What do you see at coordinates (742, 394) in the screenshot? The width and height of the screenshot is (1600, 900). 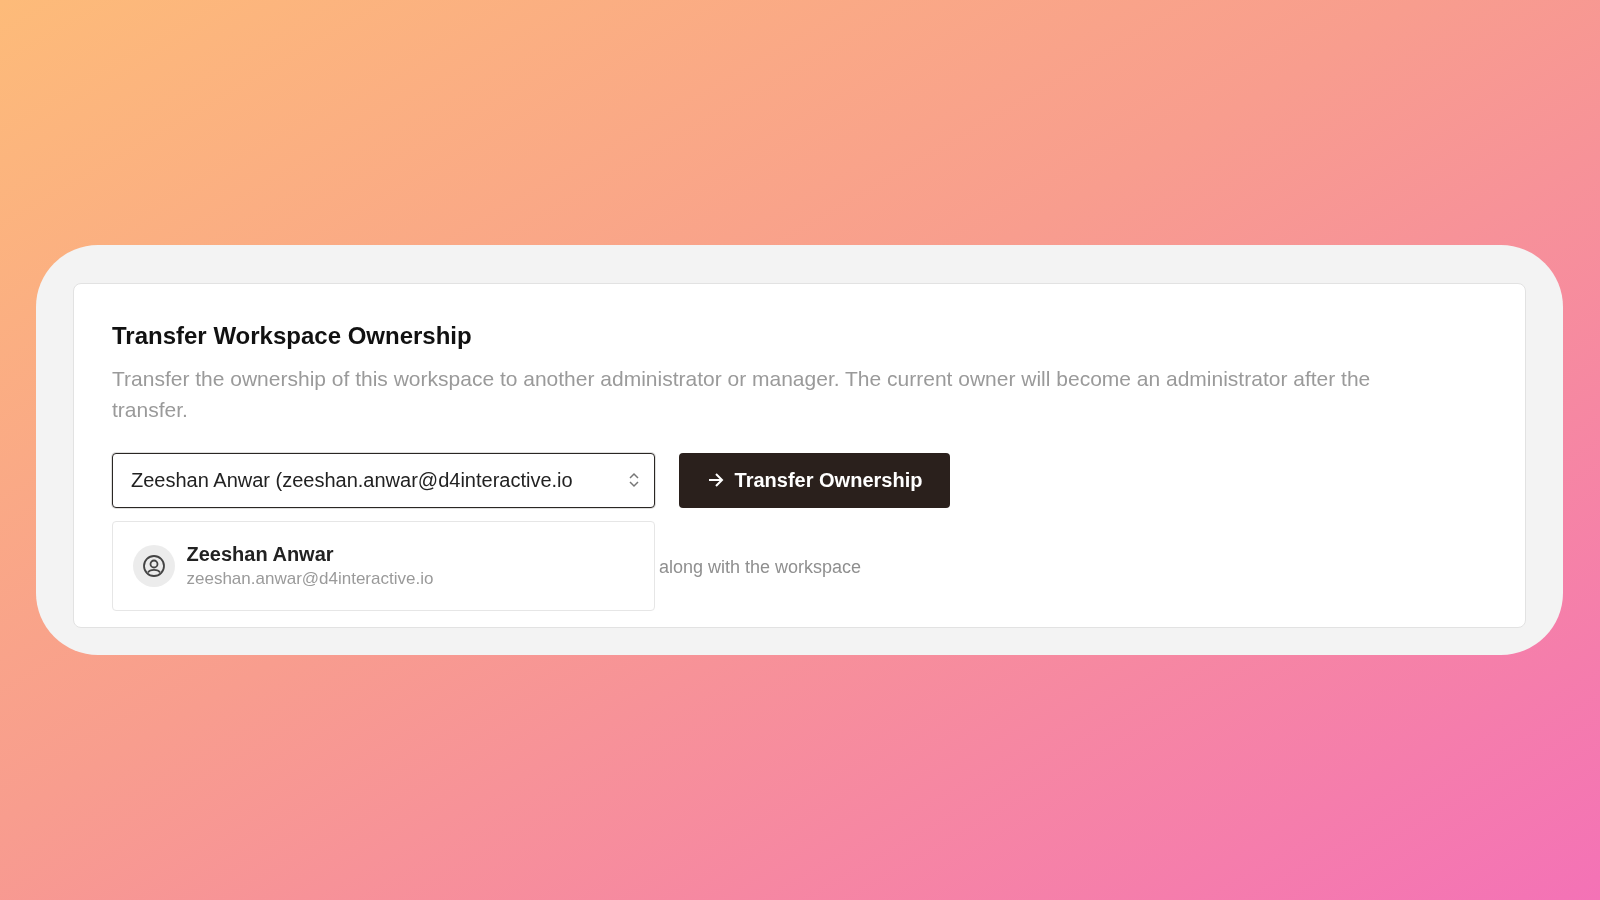 I see `section-description: Transfer the ownership of this workspace to another administrator or manager. The current owner will become an administrator after the transfer.` at bounding box center [742, 394].